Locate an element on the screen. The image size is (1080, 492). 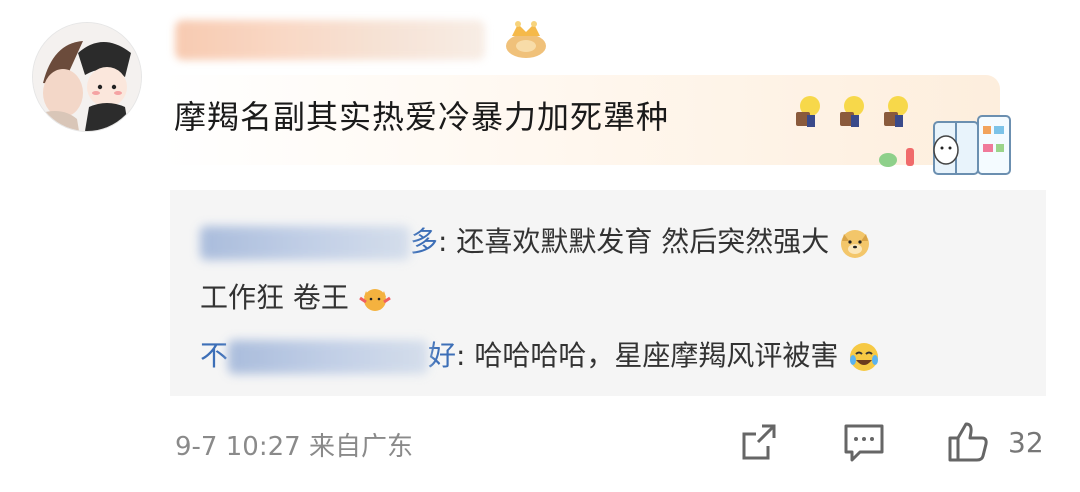
comment-meta: 9-7 10:27 来自广东 is located at coordinates (294, 444).